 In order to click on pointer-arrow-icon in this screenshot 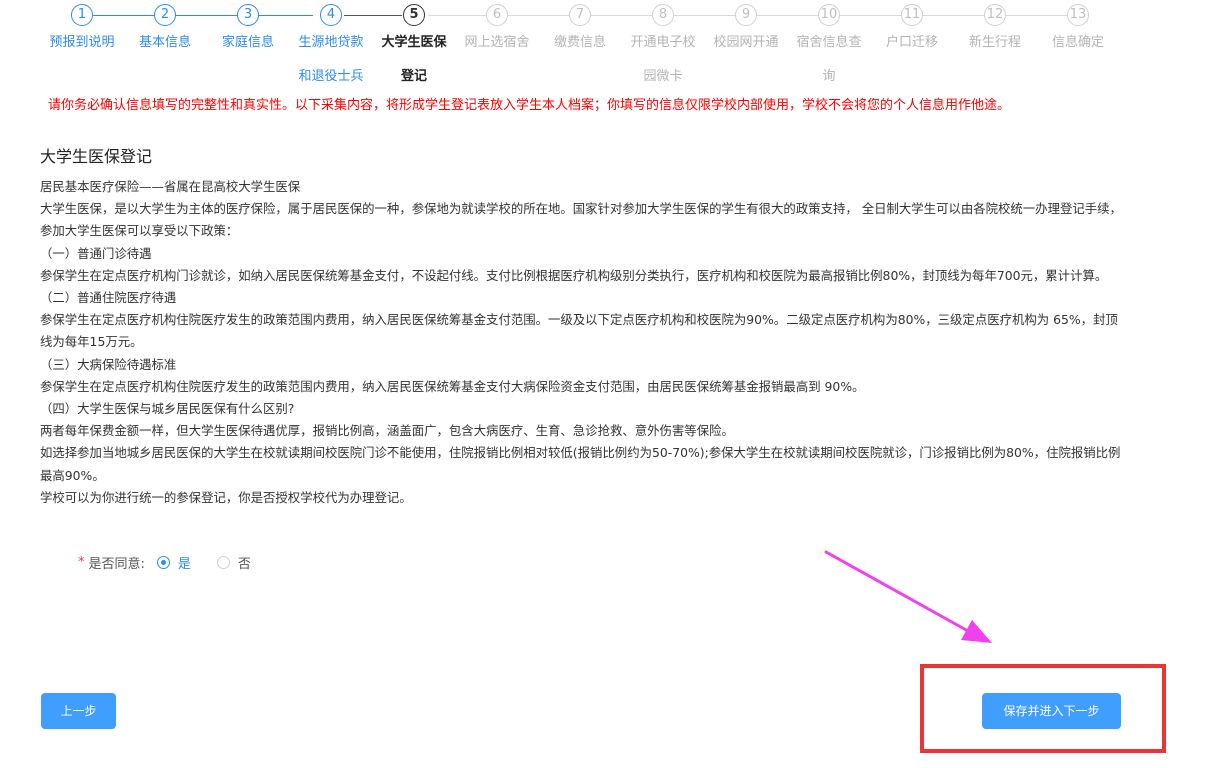, I will do `click(908, 596)`.